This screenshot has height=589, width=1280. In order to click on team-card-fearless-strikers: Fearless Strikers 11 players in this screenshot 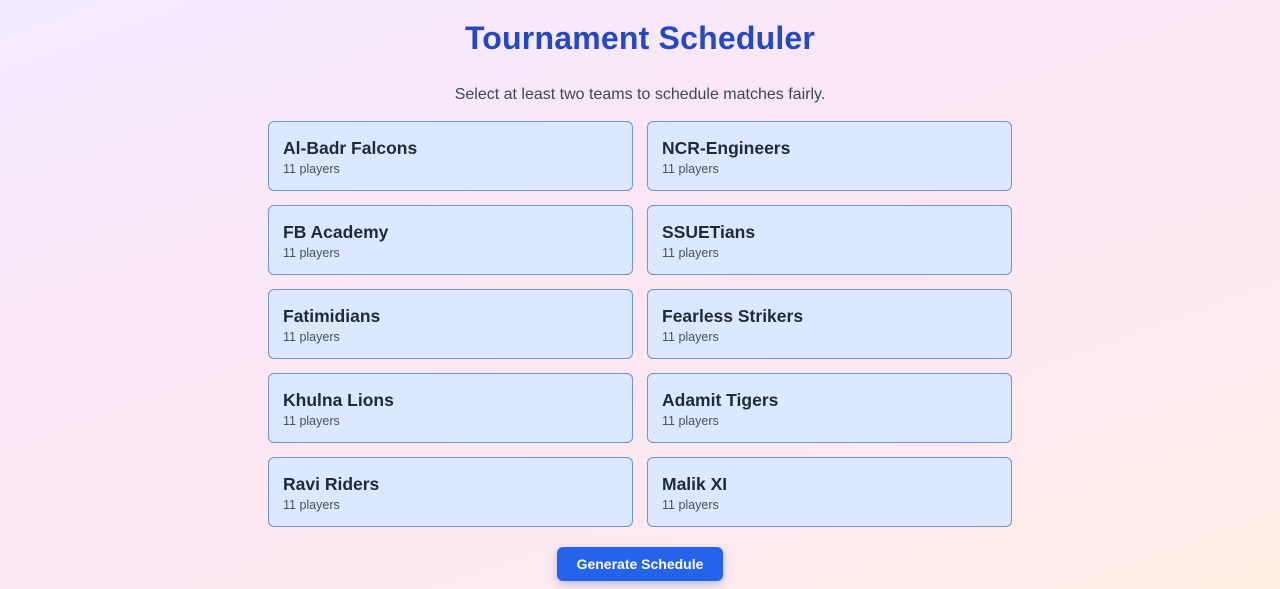, I will do `click(829, 324)`.